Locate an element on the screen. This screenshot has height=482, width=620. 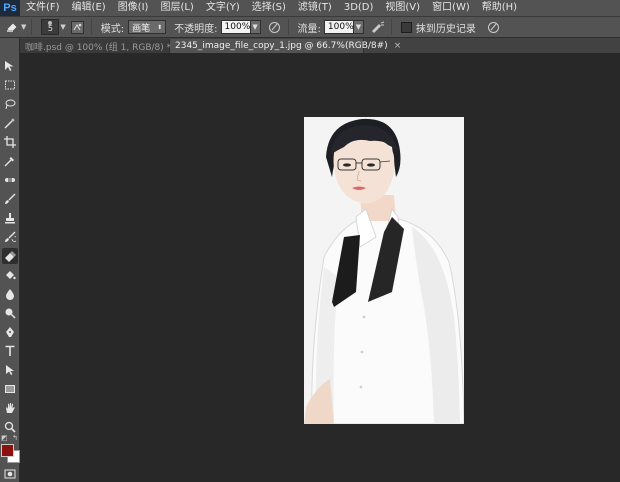
clone-stamp-tool-icon is located at coordinates (10, 218).